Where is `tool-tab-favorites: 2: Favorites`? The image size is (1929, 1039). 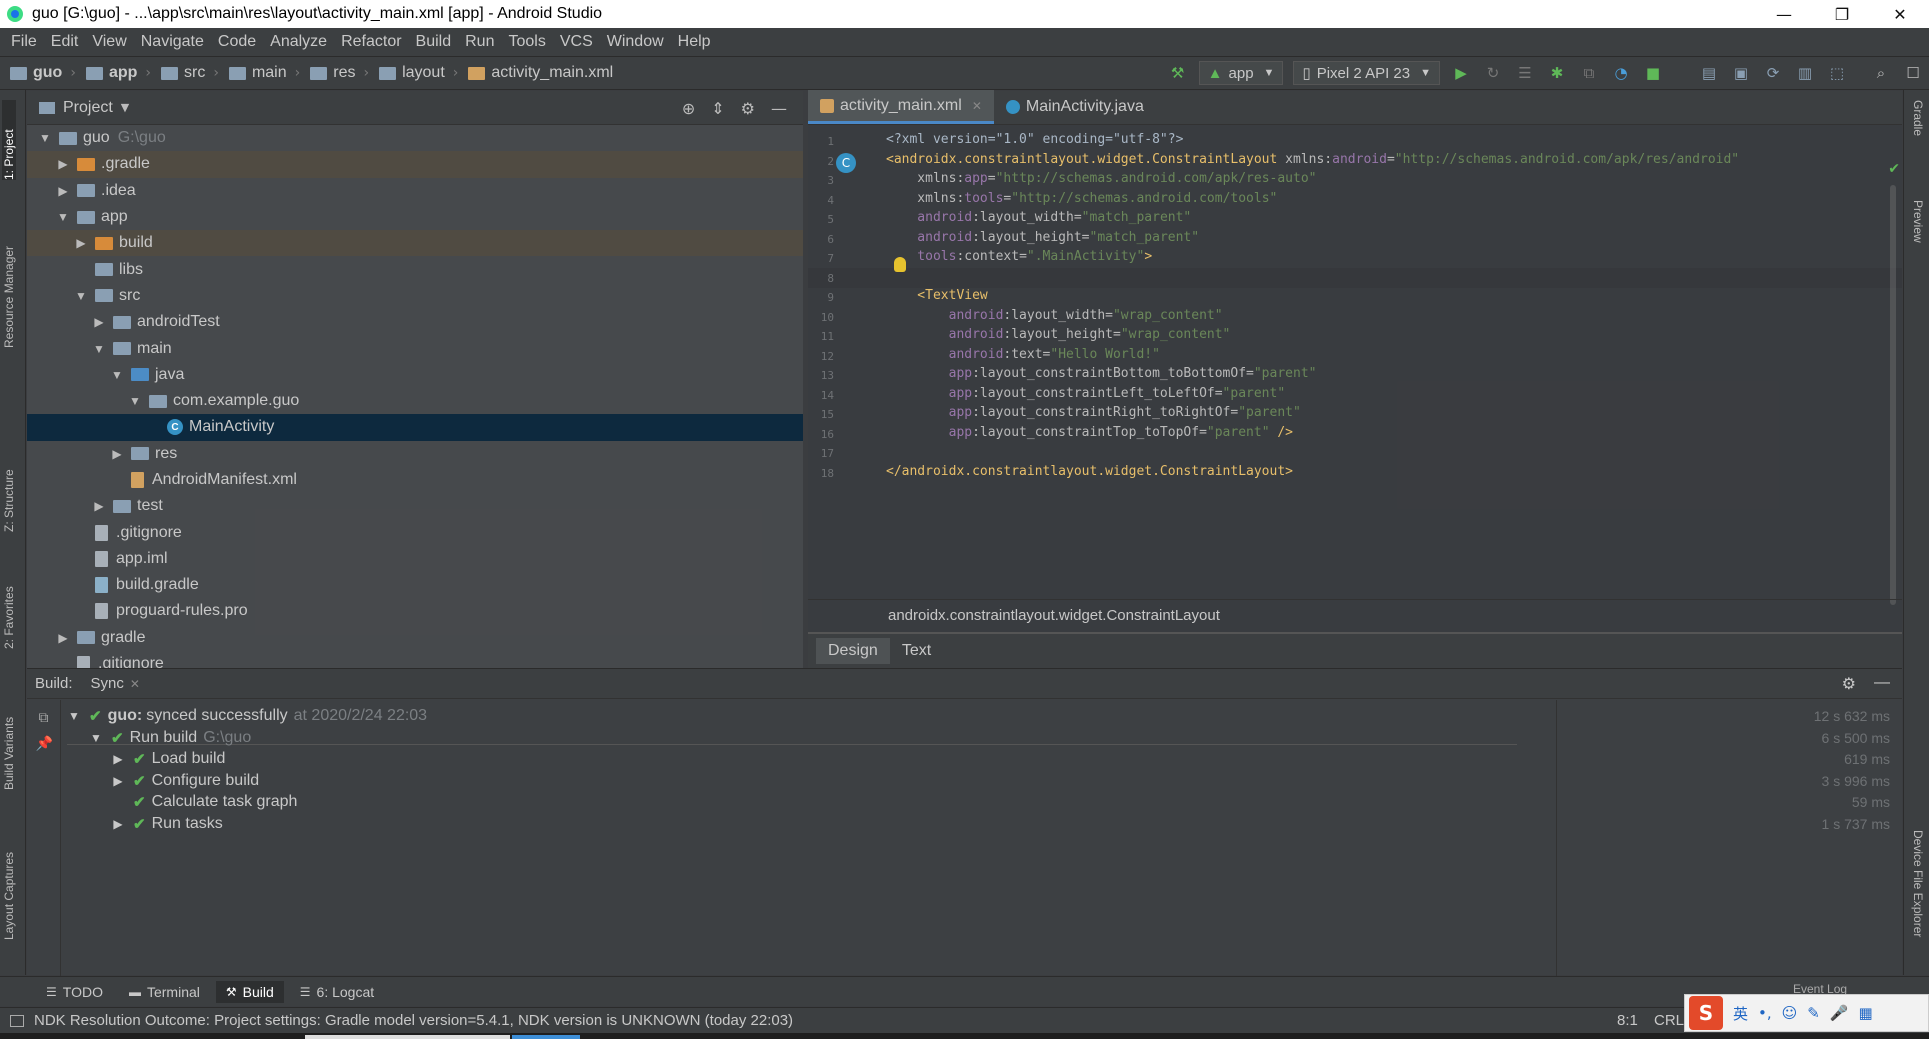 tool-tab-favorites: 2: Favorites is located at coordinates (9, 606).